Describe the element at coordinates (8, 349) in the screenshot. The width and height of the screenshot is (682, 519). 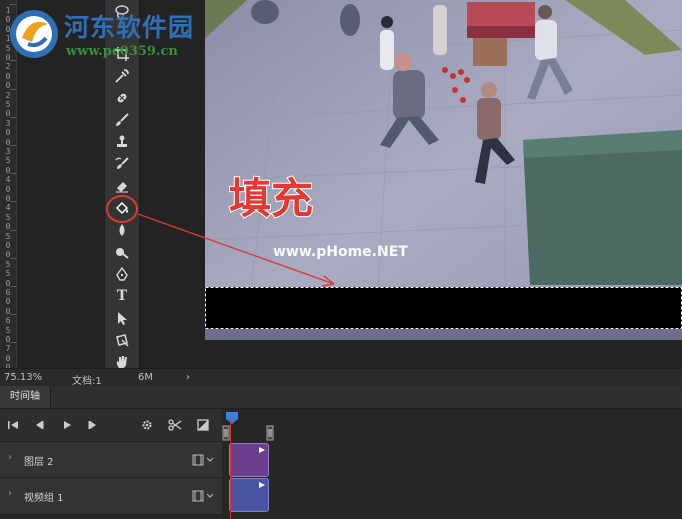
I see `ruler-label: 7` at that location.